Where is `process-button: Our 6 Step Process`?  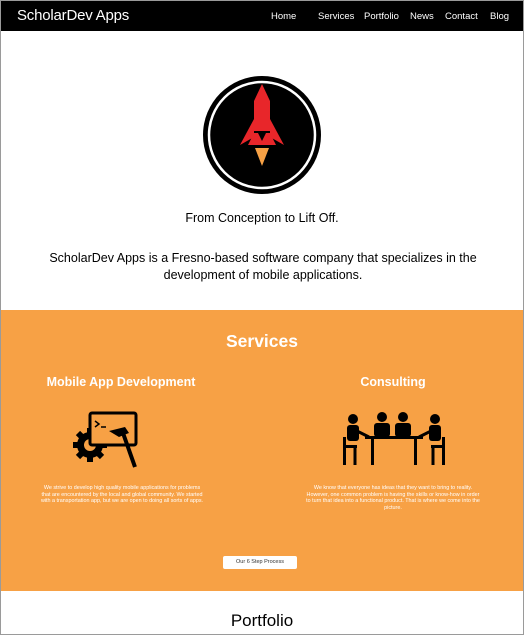 process-button: Our 6 Step Process is located at coordinates (260, 562).